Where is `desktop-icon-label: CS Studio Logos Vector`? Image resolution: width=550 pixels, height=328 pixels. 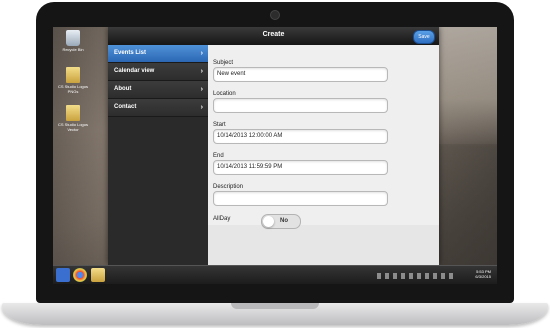
desktop-icon-label: CS Studio Logos Vector is located at coordinates (73, 127).